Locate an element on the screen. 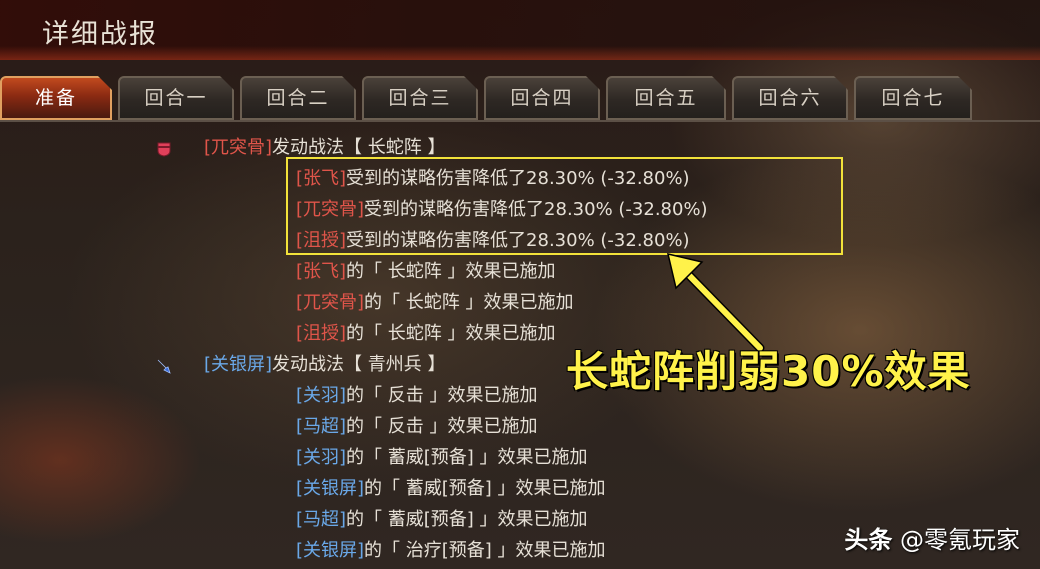  log-line: [马超]的「 蓄威[预备] 」效果已施加 is located at coordinates (442, 520).